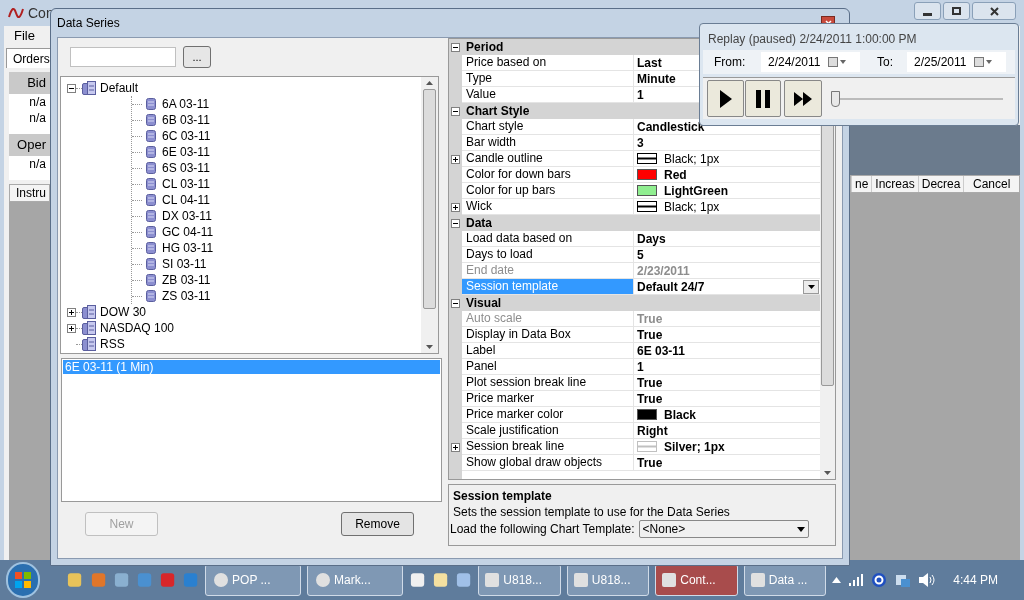  Describe the element at coordinates (137, 328) in the screenshot. I see `tree-group-label: NASDAQ 100` at that location.